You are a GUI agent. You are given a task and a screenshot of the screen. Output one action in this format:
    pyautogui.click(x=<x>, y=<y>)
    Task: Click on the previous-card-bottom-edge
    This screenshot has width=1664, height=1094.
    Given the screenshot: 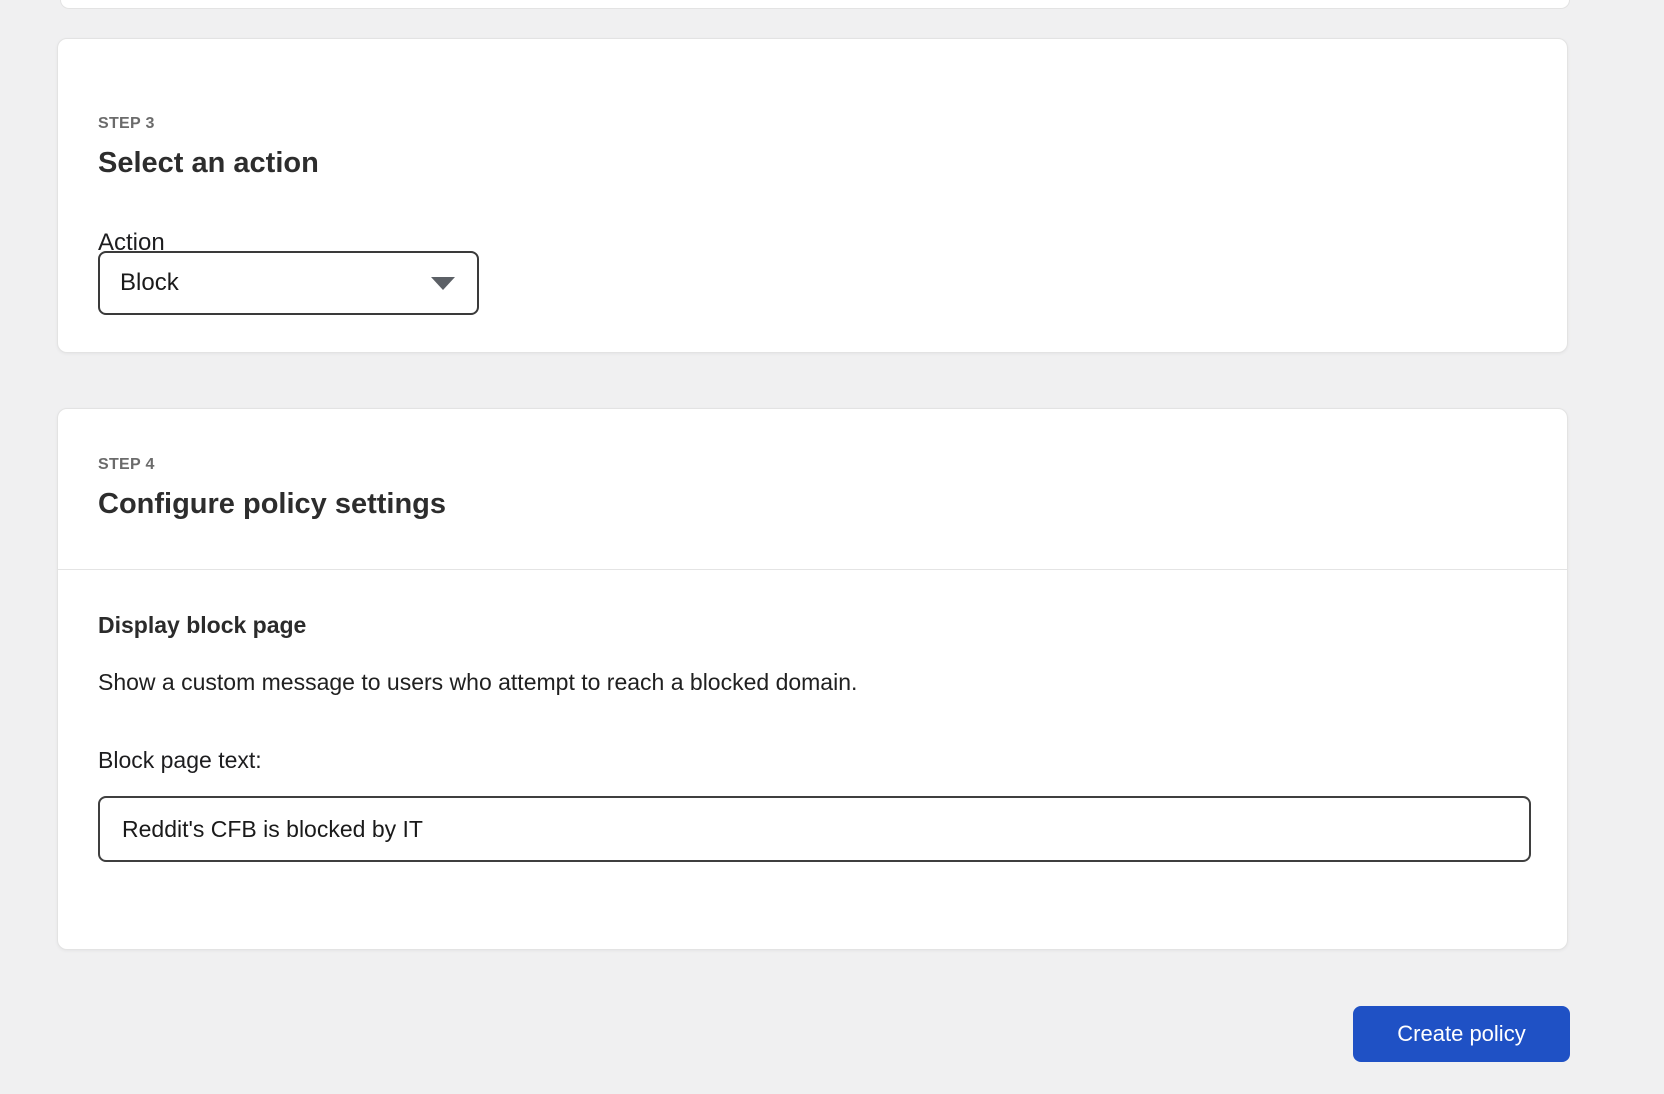 What is the action you would take?
    pyautogui.click(x=815, y=4)
    